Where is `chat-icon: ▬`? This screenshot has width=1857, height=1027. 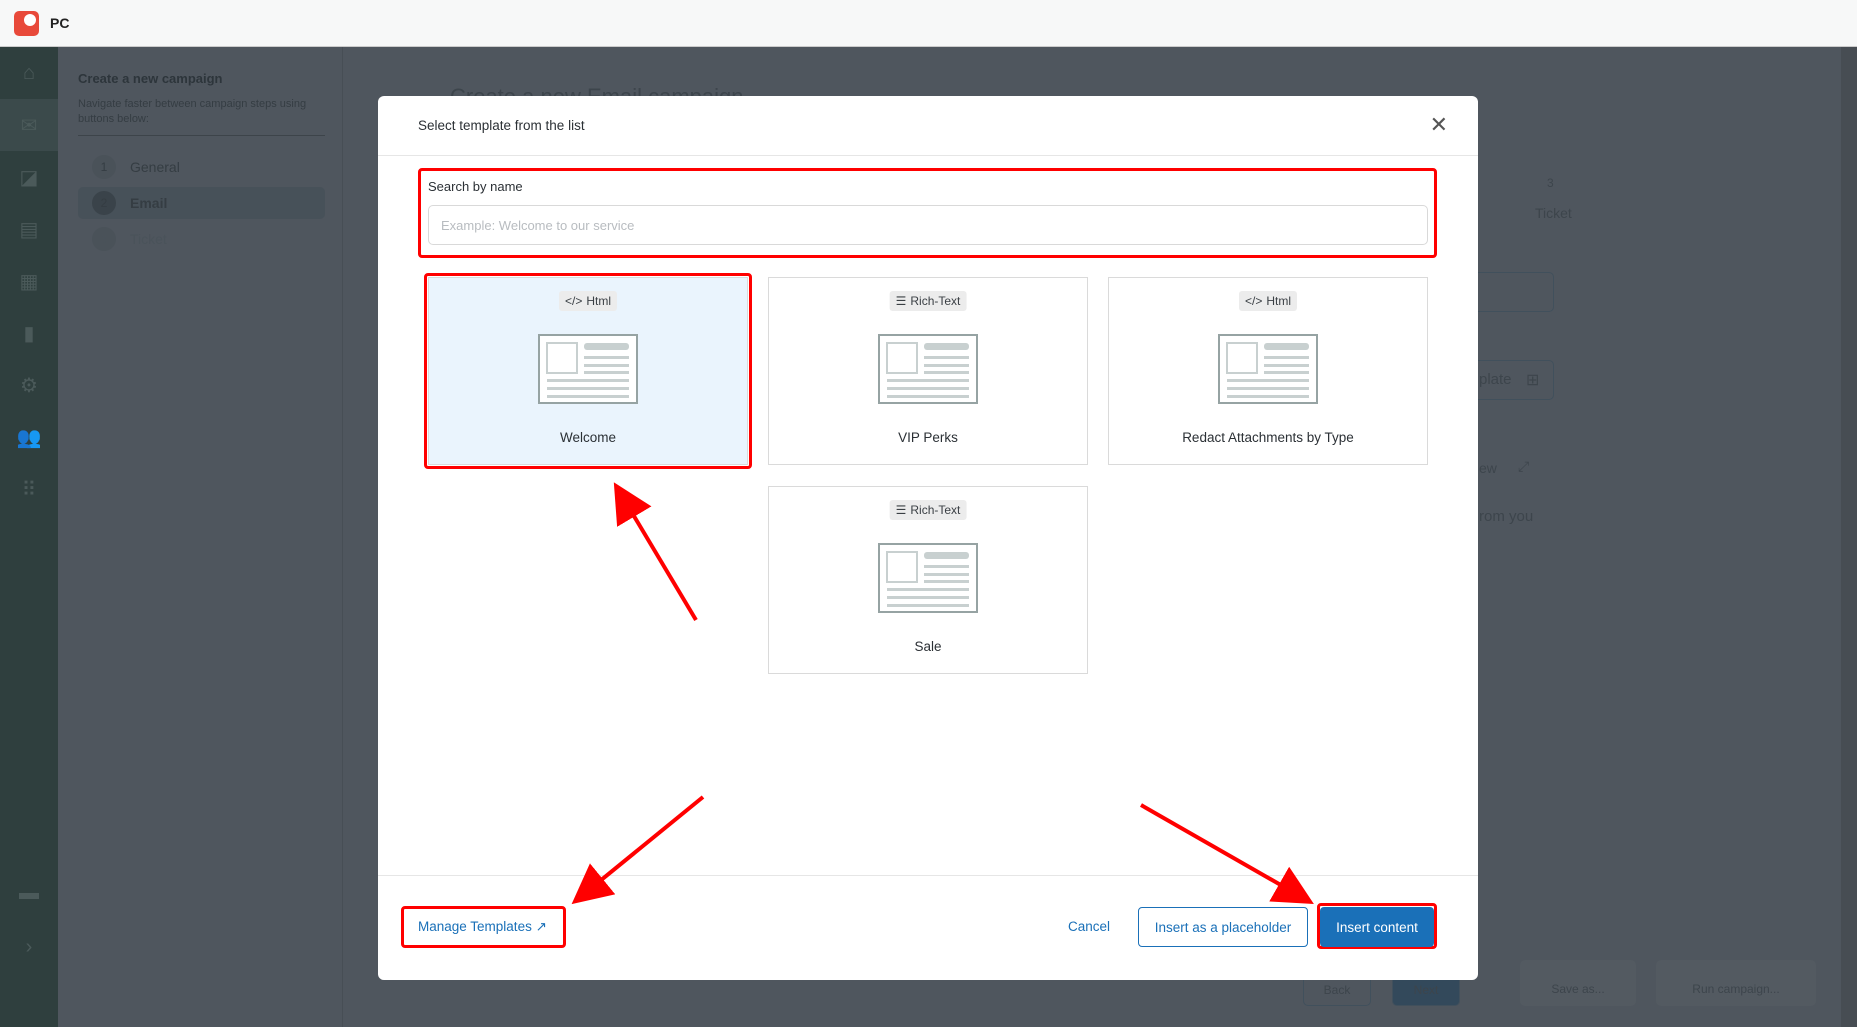
chat-icon: ▬ is located at coordinates (29, 893).